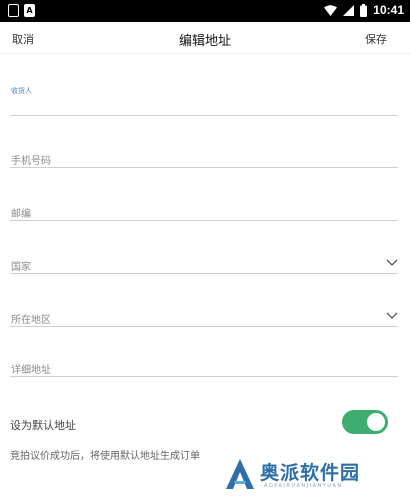 This screenshot has height=500, width=410. What do you see at coordinates (194, 105) in the screenshot?
I see `recipient-input` at bounding box center [194, 105].